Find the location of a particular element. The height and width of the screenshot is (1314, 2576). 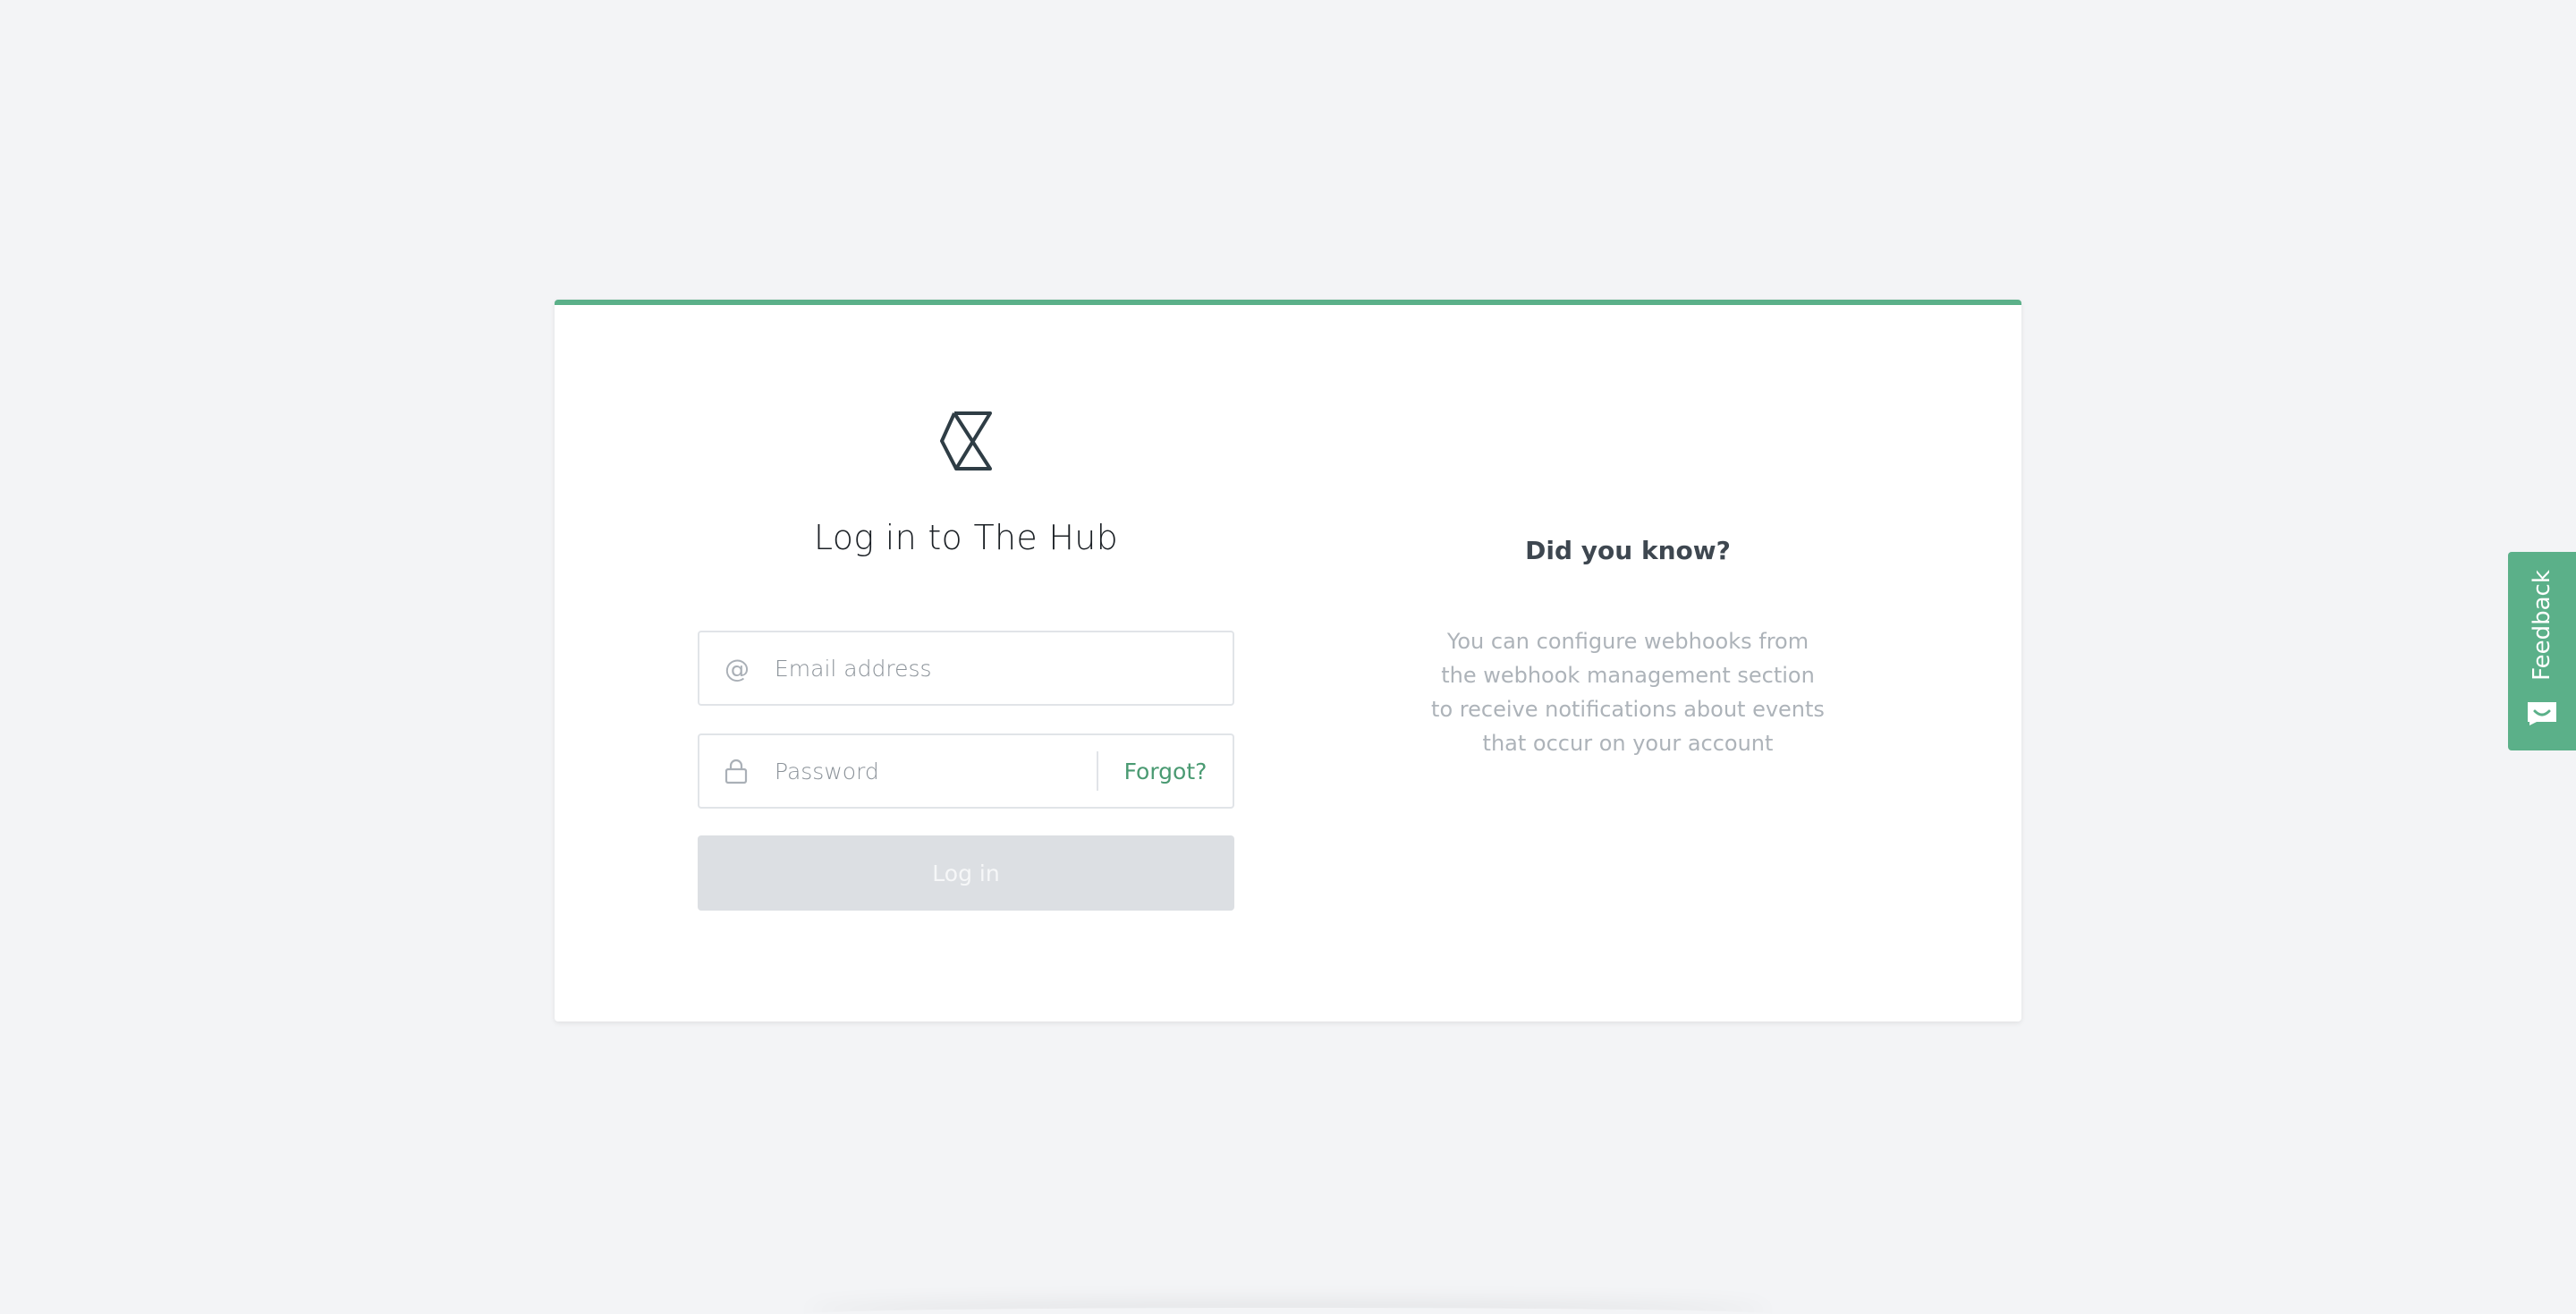

email-input is located at coordinates (1002, 668).